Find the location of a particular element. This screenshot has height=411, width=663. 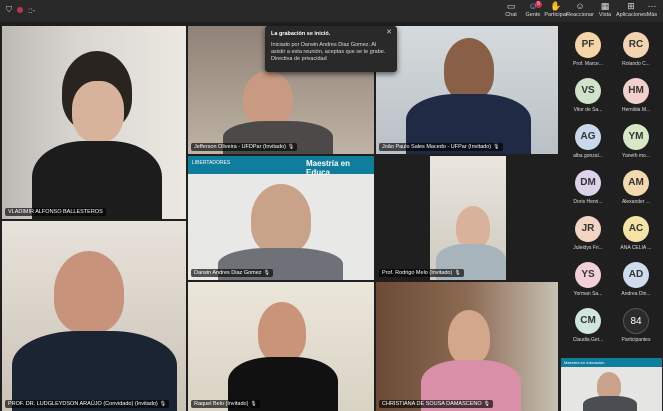

more-button: ··· Más is located at coordinates (651, 9).